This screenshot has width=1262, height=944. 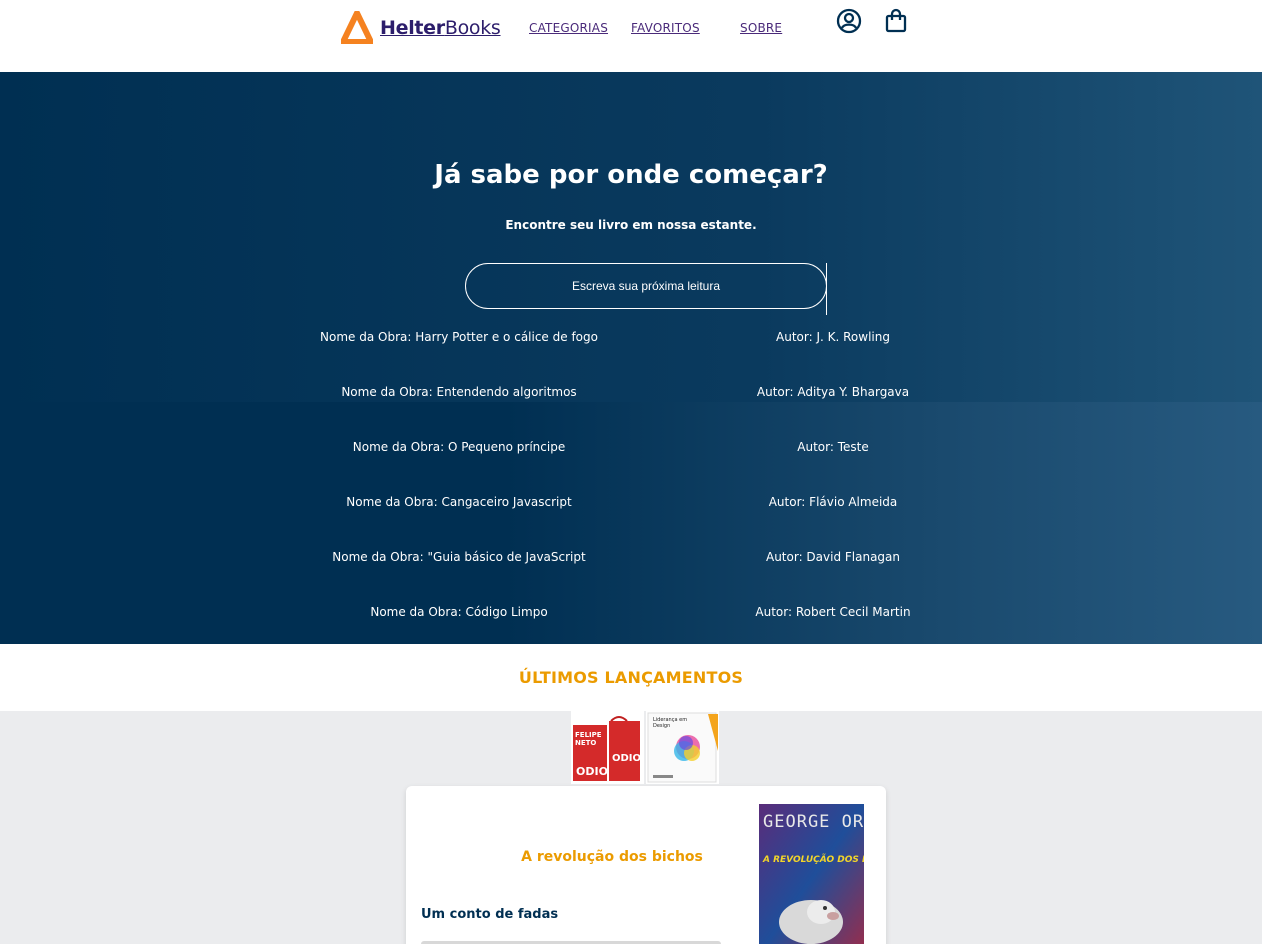 I want to click on brand-name: HelterBooks, so click(x=440, y=28).